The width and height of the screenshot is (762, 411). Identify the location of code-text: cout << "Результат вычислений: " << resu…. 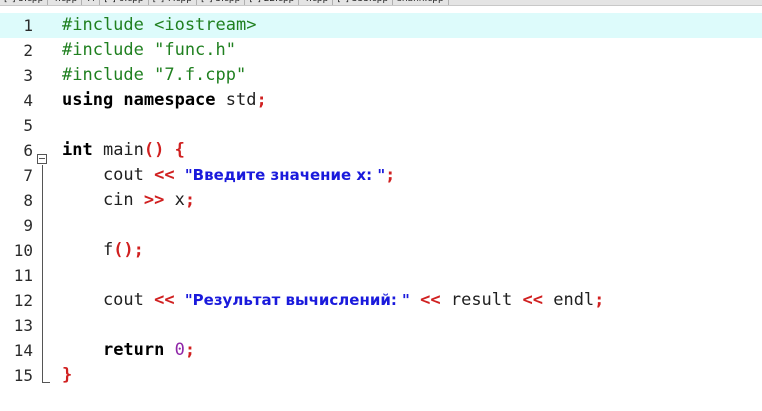
(333, 300).